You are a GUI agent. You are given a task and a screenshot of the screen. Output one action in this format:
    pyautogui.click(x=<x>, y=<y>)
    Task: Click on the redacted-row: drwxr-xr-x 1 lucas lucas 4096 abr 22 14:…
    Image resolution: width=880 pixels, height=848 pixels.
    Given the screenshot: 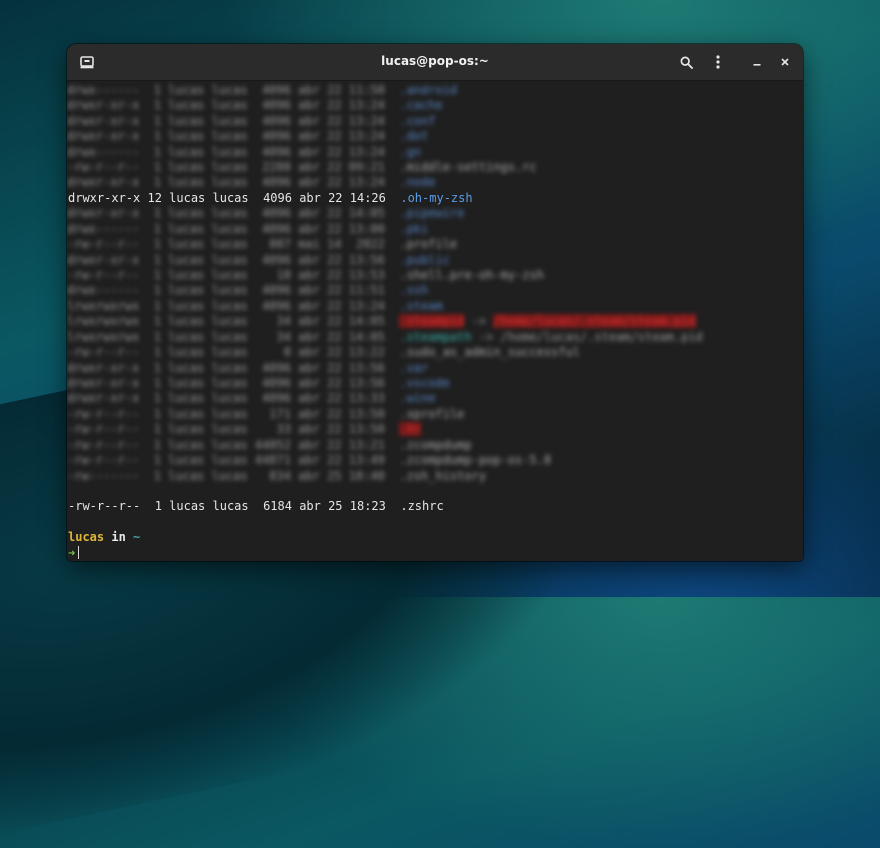 What is the action you would take?
    pyautogui.click(x=266, y=213)
    